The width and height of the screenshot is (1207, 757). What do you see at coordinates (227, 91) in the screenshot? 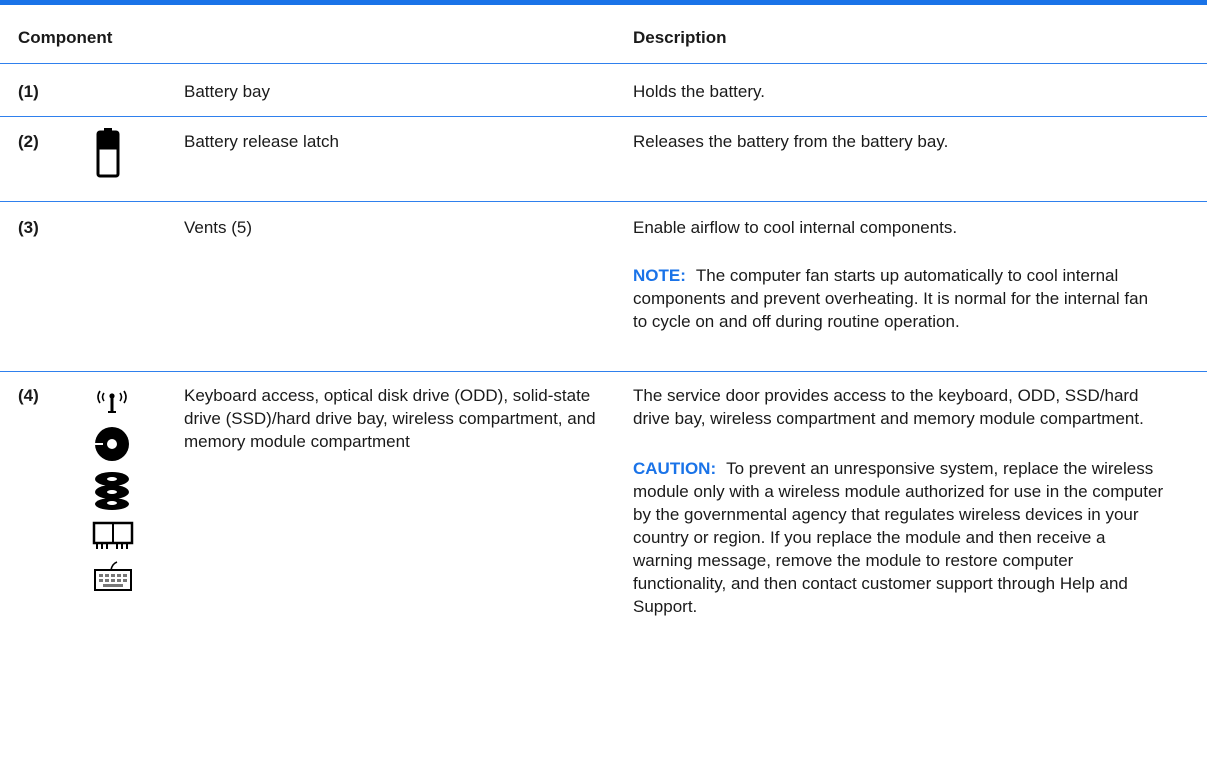
I see `row-1-component: Battery bay` at bounding box center [227, 91].